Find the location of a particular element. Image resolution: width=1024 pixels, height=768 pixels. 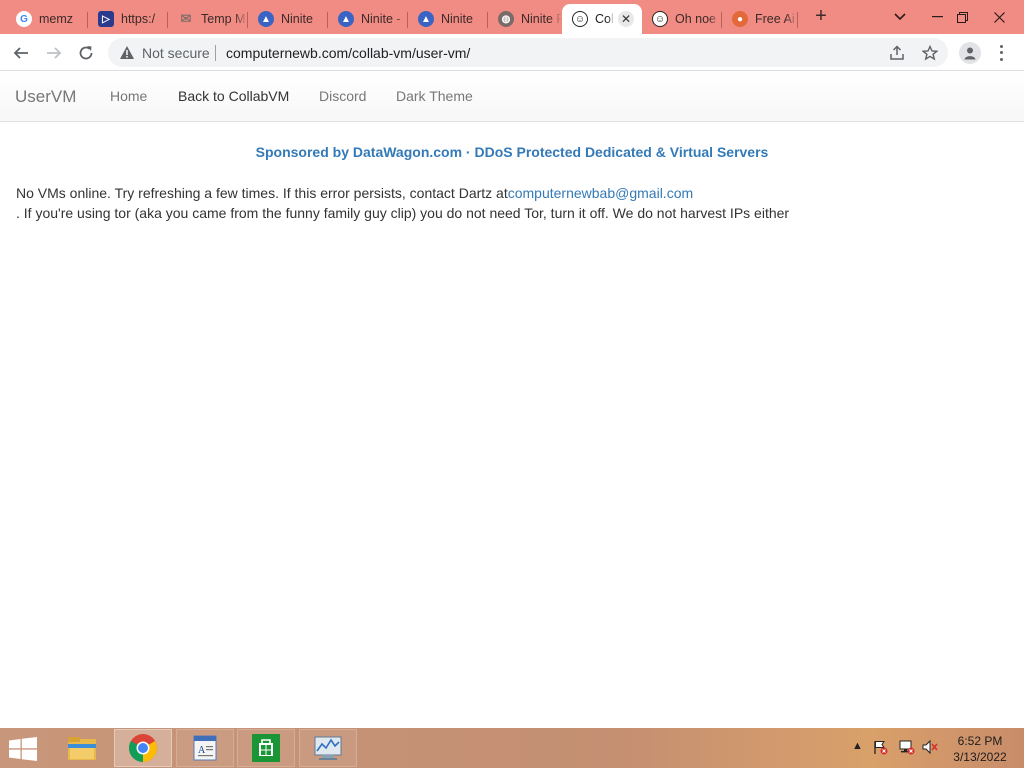

close-window-button is located at coordinates (999, 17).